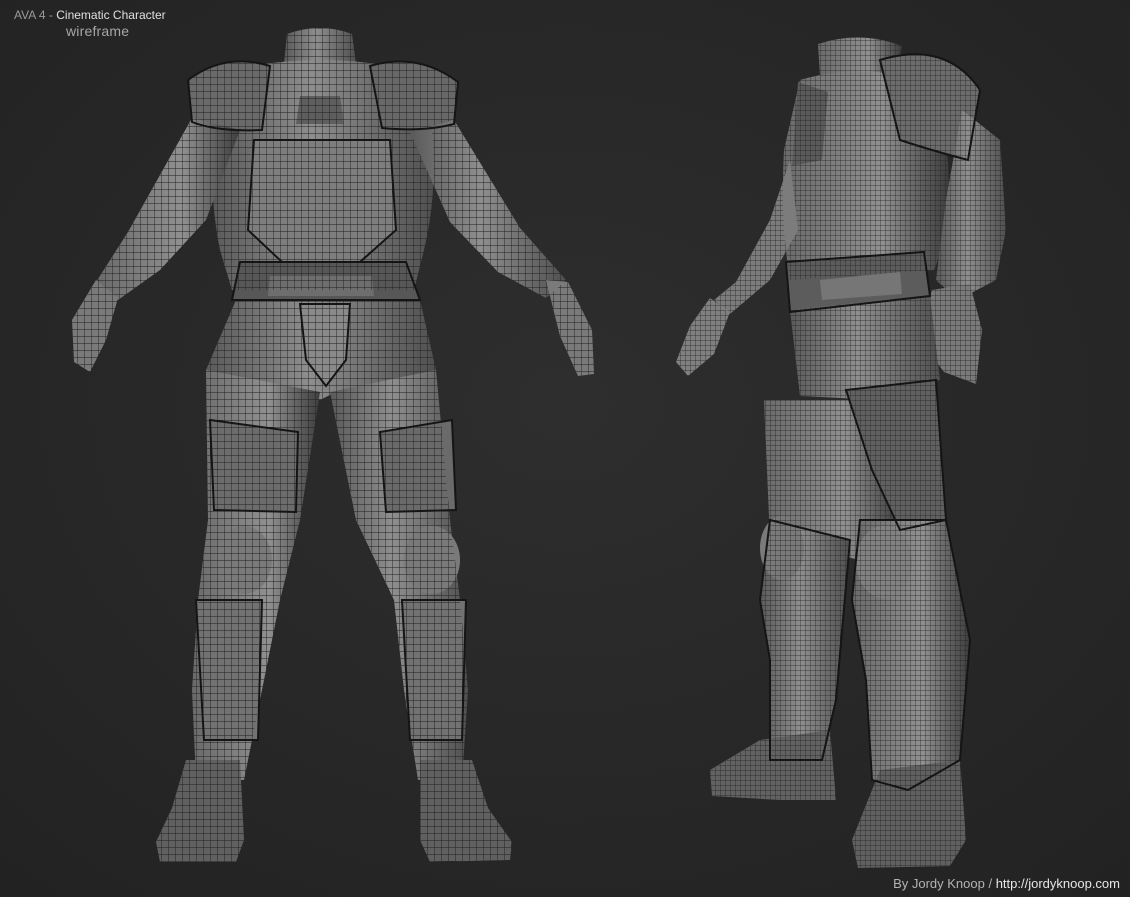  What do you see at coordinates (1057, 883) in the screenshot?
I see `website-url: http://jordyknoop.com` at bounding box center [1057, 883].